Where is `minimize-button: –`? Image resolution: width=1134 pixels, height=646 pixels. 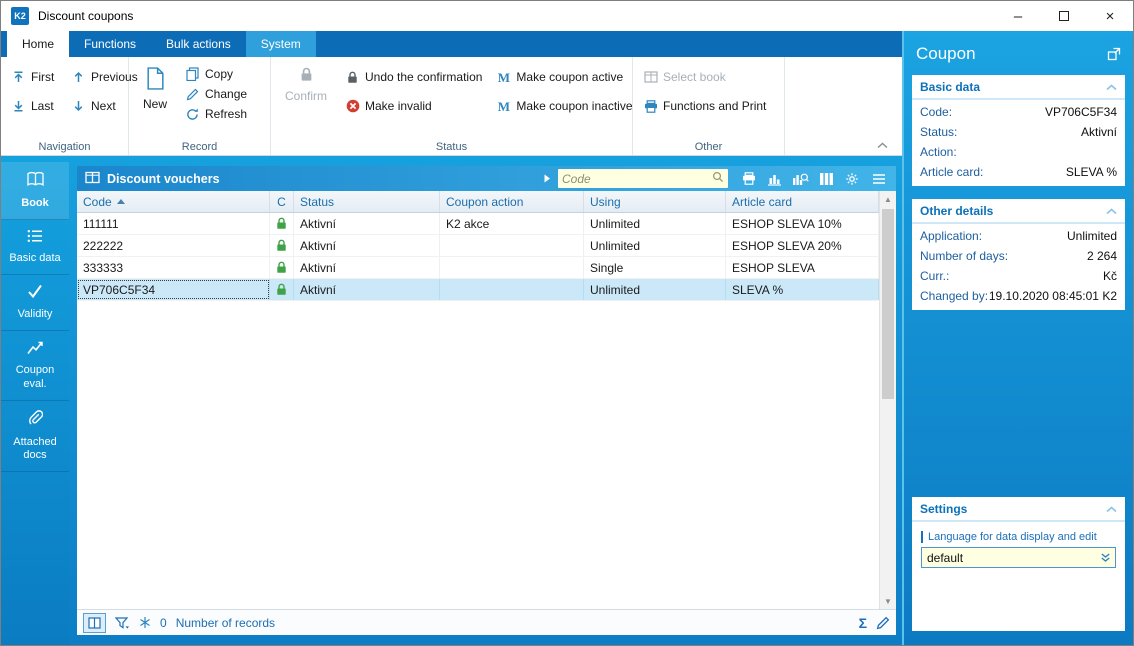
minimize-button: – is located at coordinates (1018, 16).